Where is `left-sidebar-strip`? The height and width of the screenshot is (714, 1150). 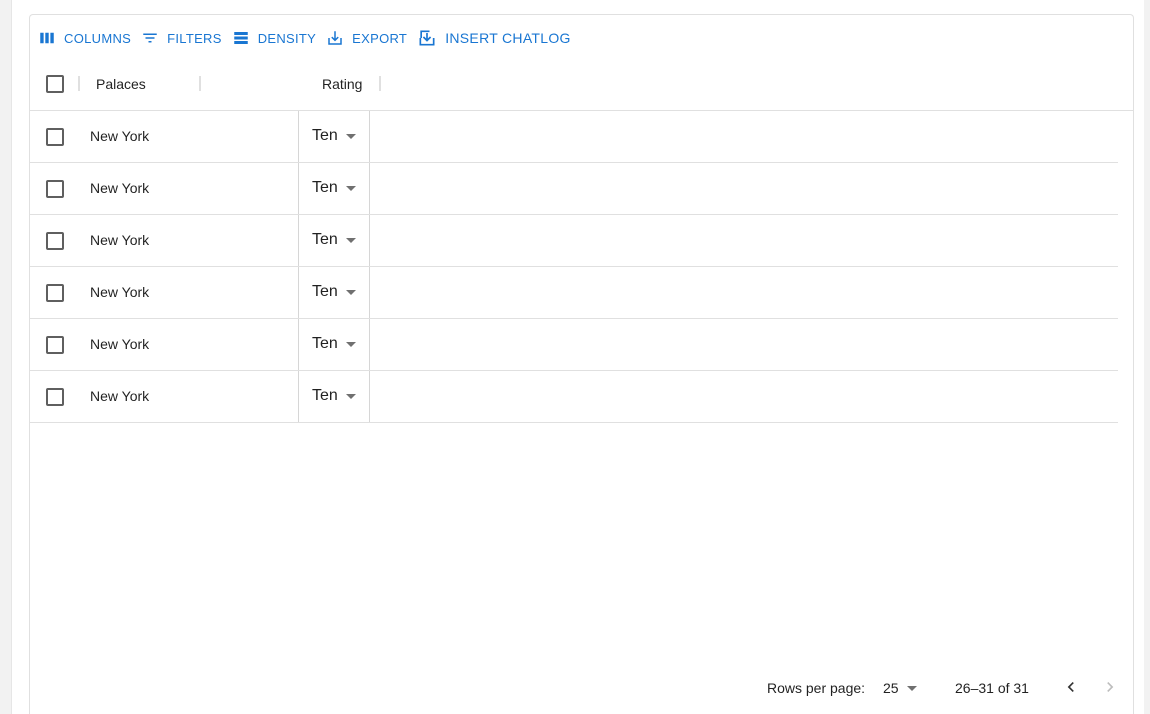 left-sidebar-strip is located at coordinates (6, 357).